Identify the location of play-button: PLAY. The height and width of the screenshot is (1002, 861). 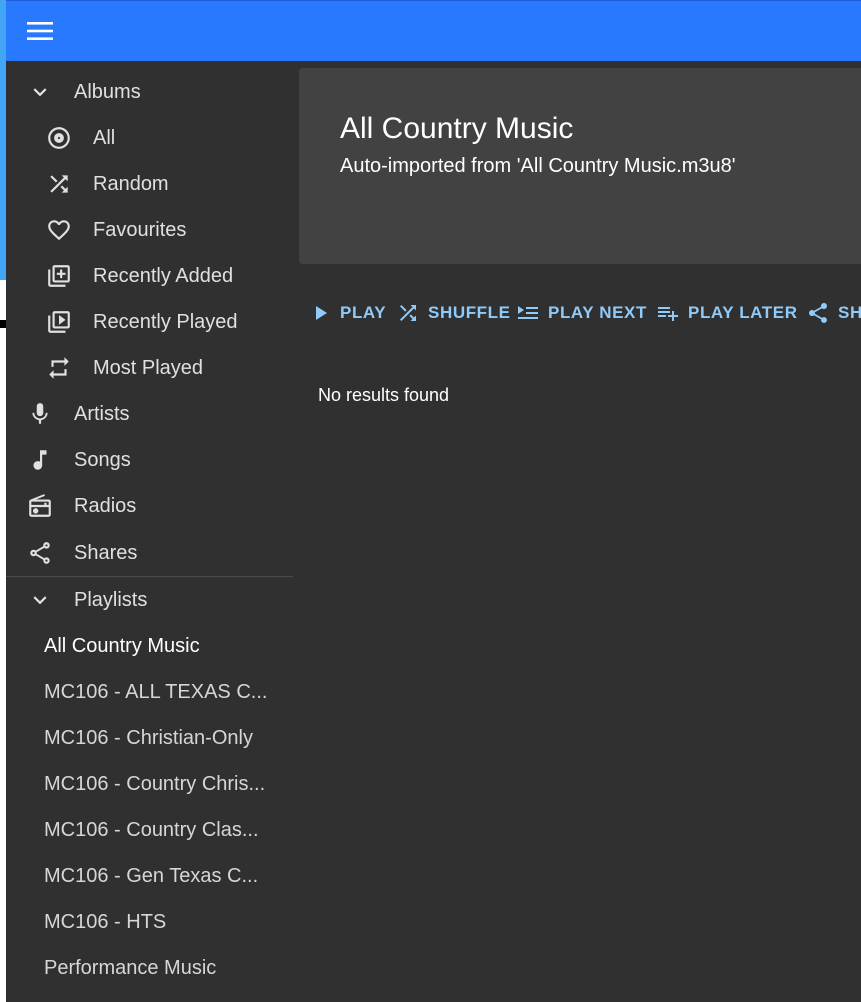
(347, 313).